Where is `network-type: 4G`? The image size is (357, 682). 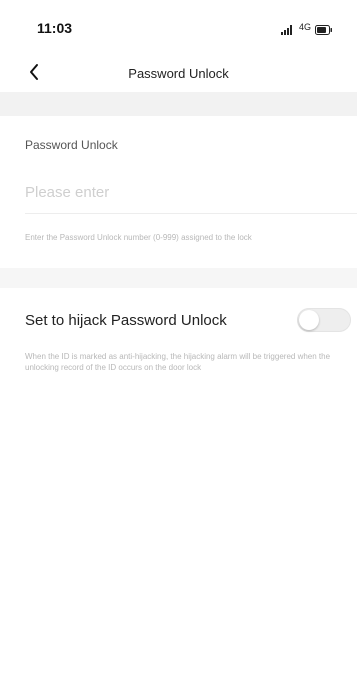 network-type: 4G is located at coordinates (304, 27).